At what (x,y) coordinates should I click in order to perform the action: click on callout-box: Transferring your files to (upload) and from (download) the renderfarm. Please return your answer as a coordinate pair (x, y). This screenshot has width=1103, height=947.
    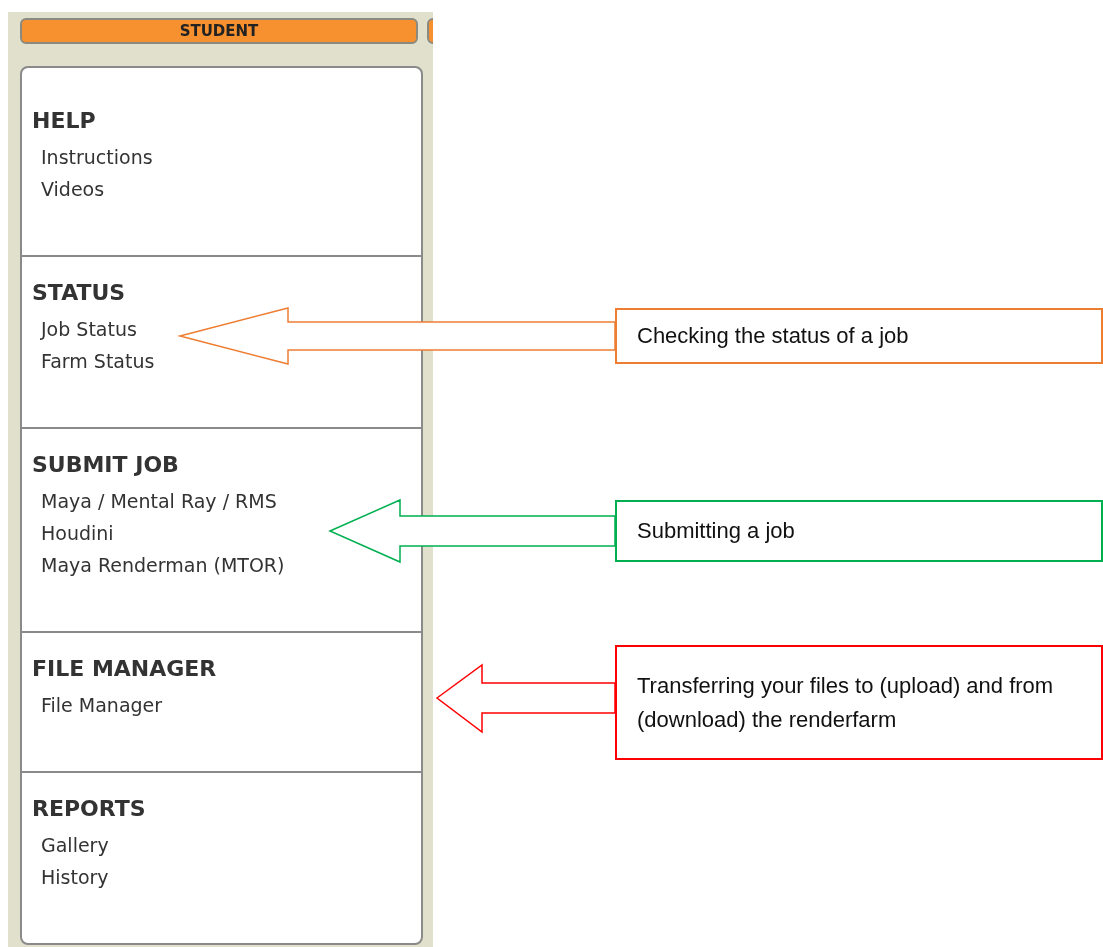
    Looking at the image, I should click on (859, 702).